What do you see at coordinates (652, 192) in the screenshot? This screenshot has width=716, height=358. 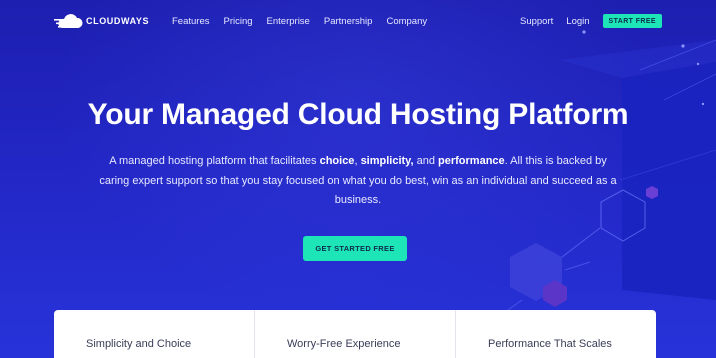 I see `decor-hexagon-small` at bounding box center [652, 192].